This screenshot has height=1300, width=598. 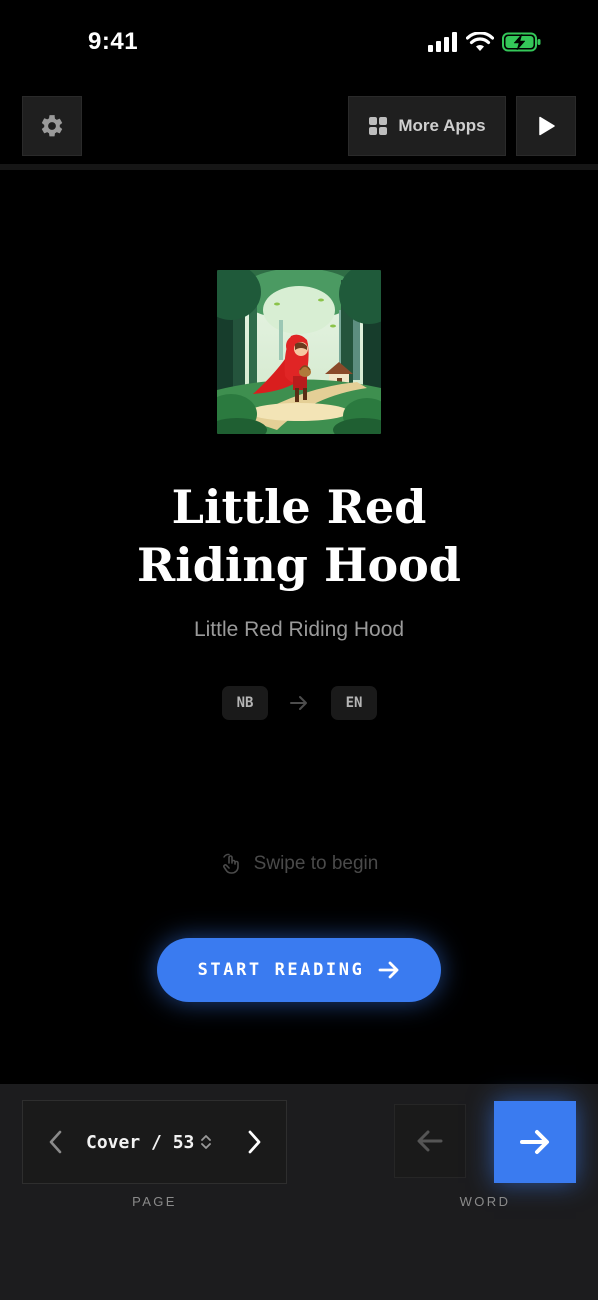 I want to click on gear-icon, so click(x=52, y=126).